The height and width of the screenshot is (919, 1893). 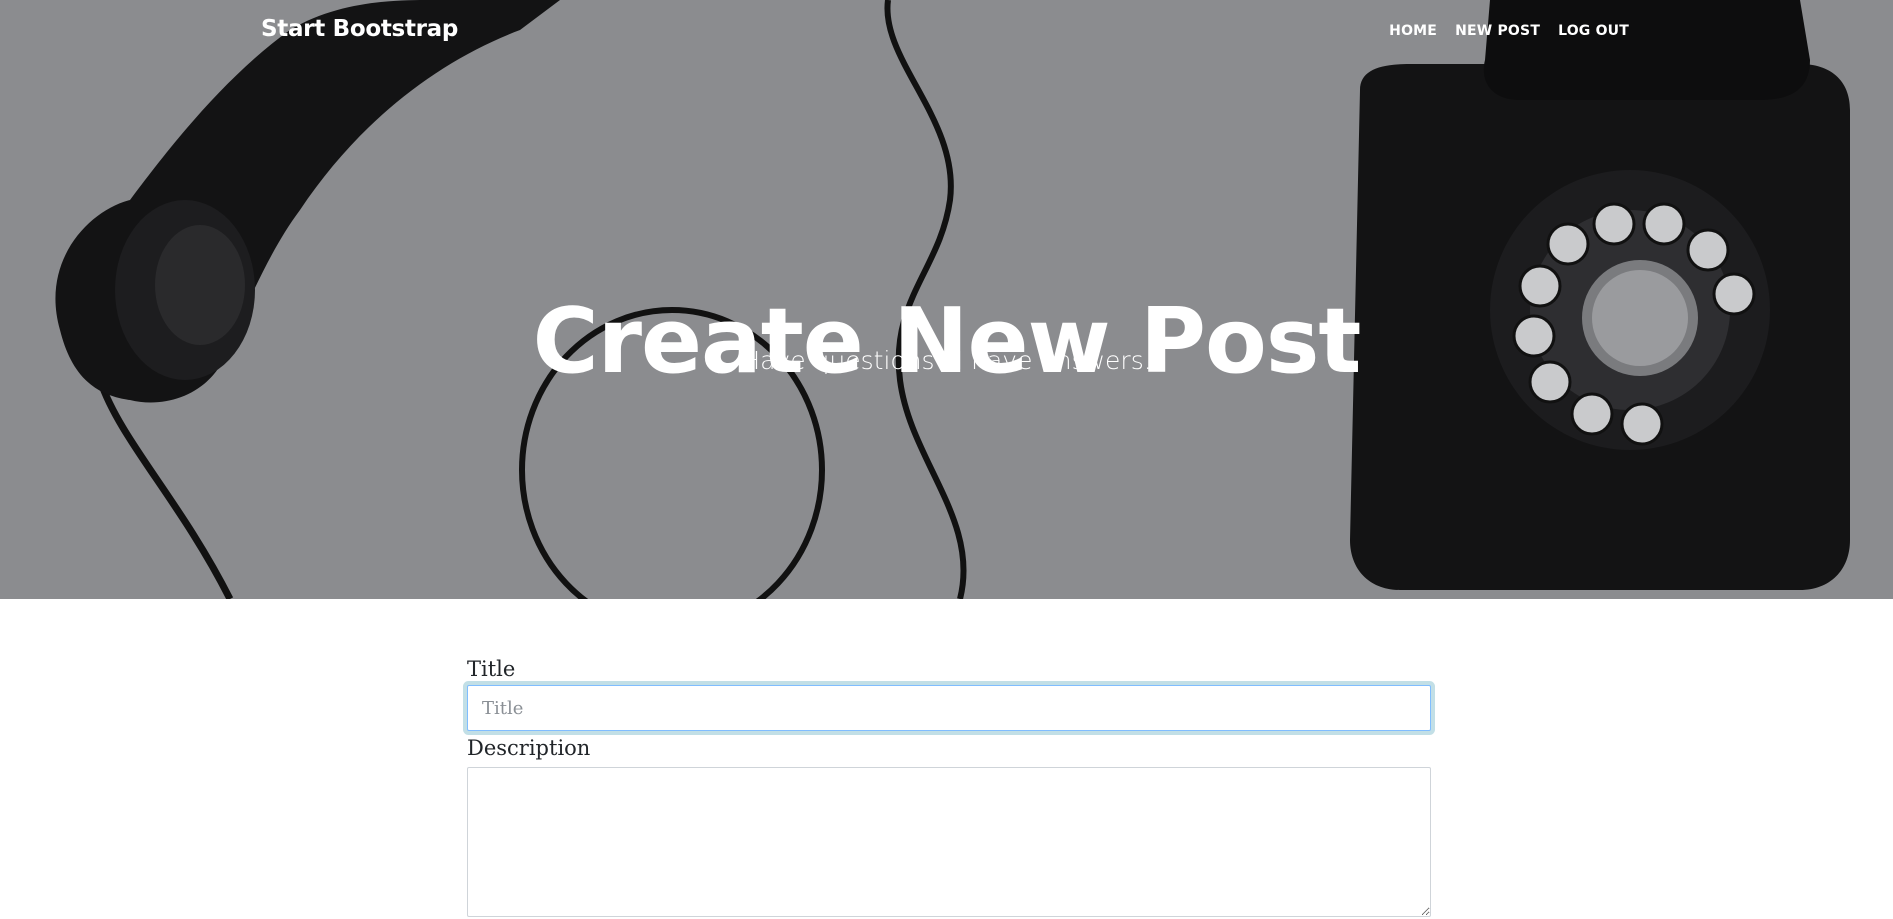 What do you see at coordinates (1413, 31) in the screenshot?
I see `nav-home-link: HOME` at bounding box center [1413, 31].